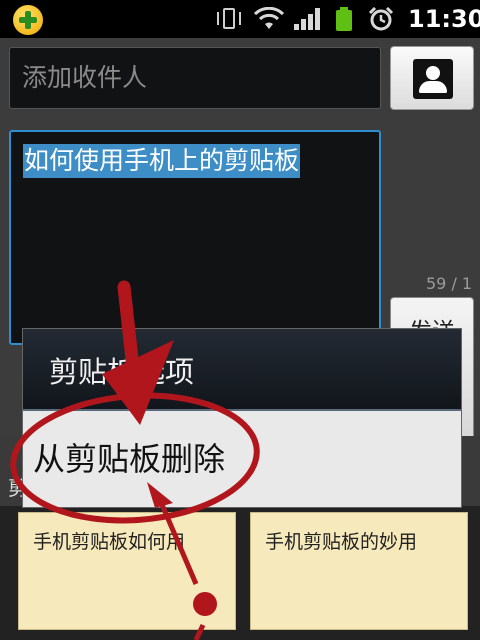  Describe the element at coordinates (381, 19) in the screenshot. I see `alarm-icon` at that location.